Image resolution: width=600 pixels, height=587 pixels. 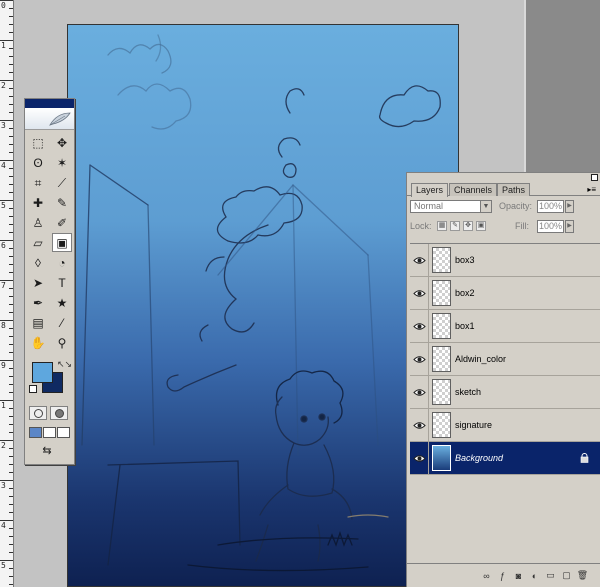 What do you see at coordinates (47, 451) in the screenshot?
I see `jump-to-imageready-icon: ⇆` at bounding box center [47, 451].